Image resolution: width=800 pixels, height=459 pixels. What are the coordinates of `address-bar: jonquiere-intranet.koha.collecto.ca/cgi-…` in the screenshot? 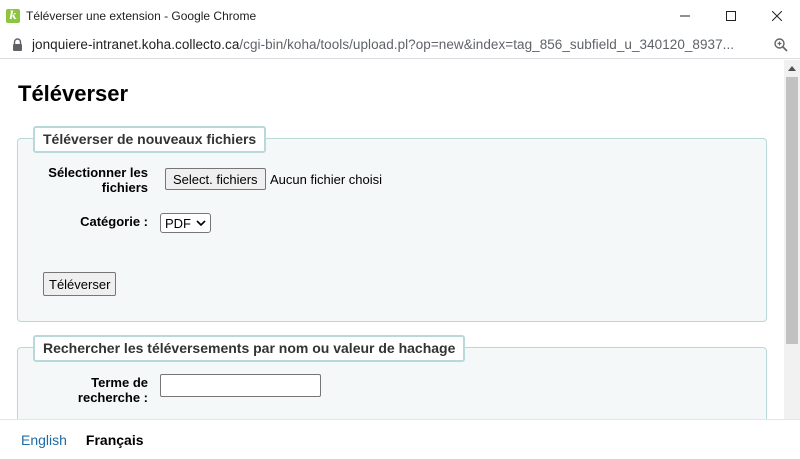 It's located at (400, 45).